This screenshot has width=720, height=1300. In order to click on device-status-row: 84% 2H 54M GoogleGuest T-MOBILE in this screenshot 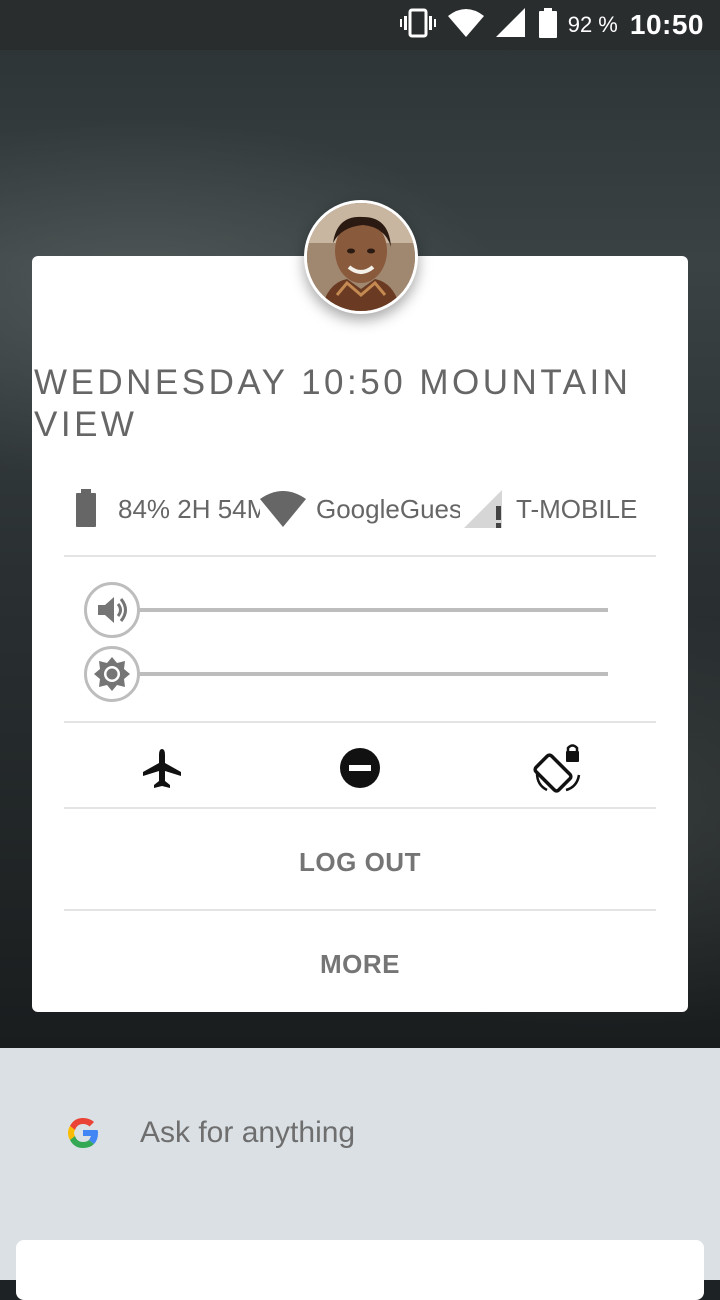, I will do `click(360, 509)`.